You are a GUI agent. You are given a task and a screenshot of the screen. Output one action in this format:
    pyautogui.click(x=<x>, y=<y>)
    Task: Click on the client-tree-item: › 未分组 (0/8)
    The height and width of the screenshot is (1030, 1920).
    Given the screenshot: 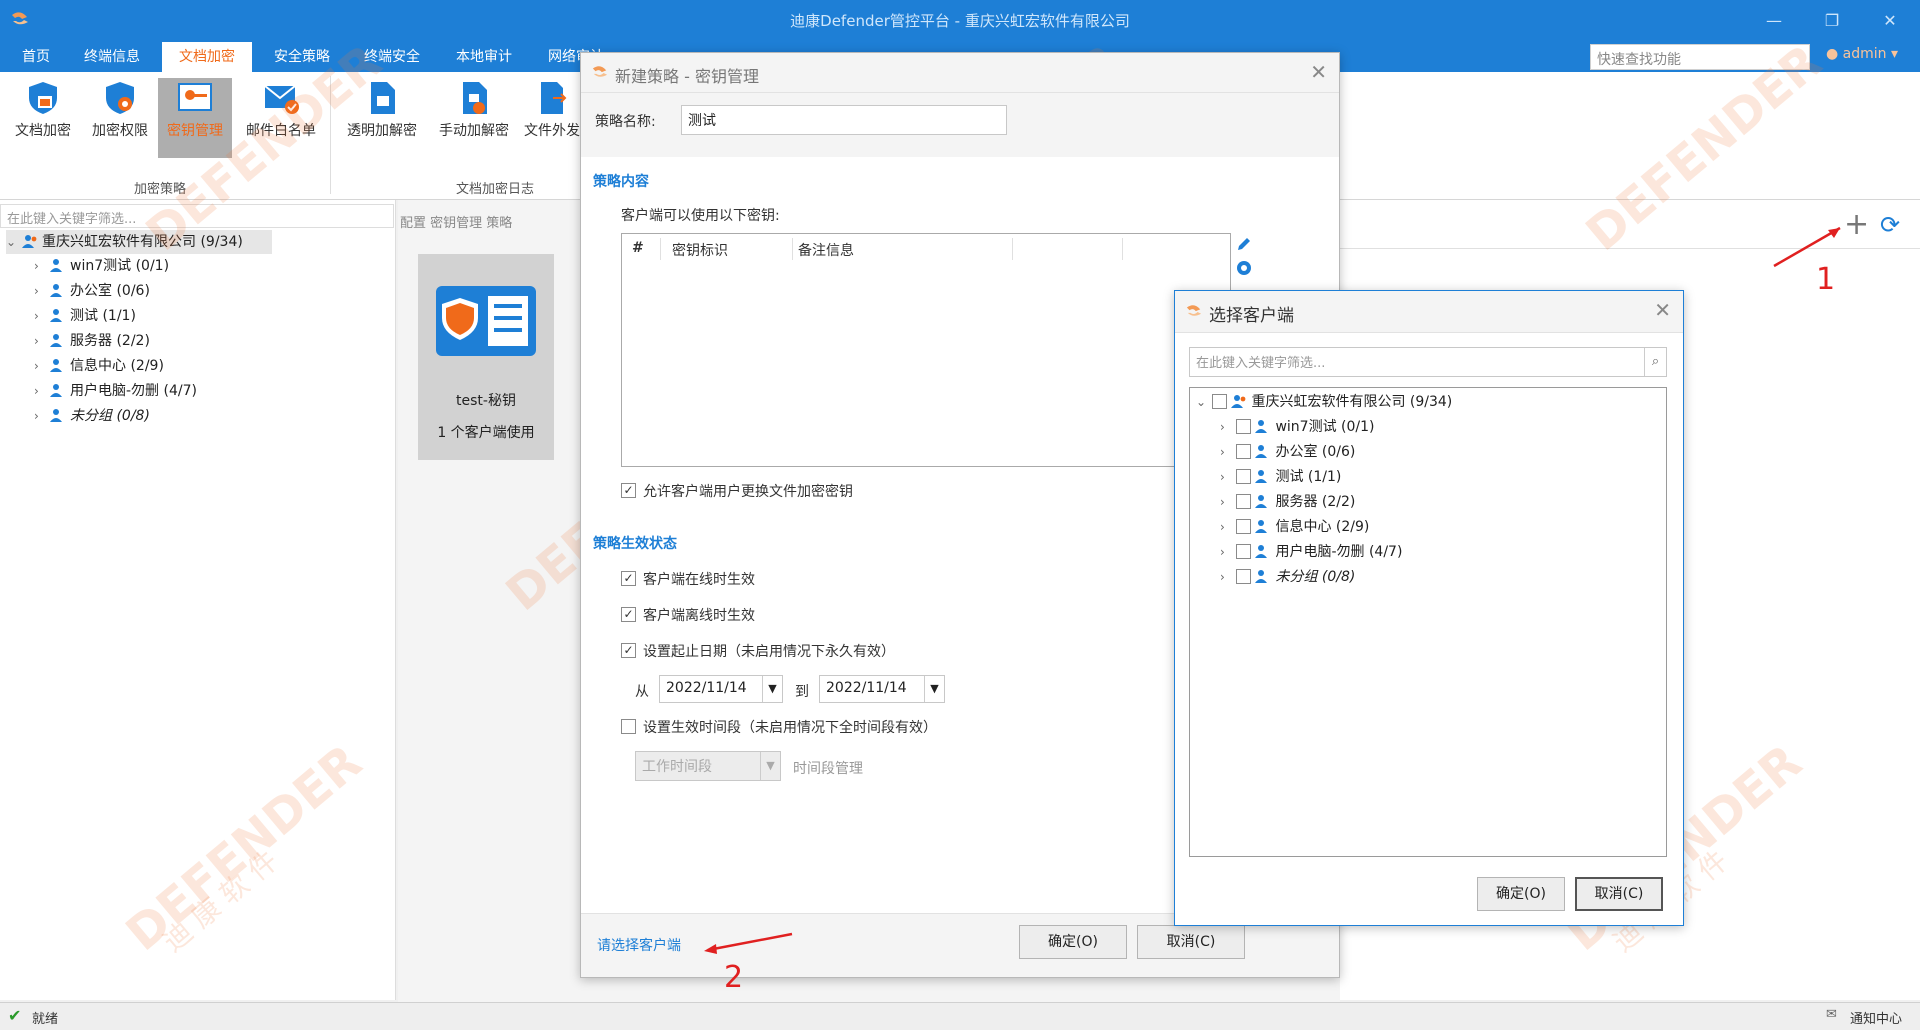 What is the action you would take?
    pyautogui.click(x=1287, y=577)
    